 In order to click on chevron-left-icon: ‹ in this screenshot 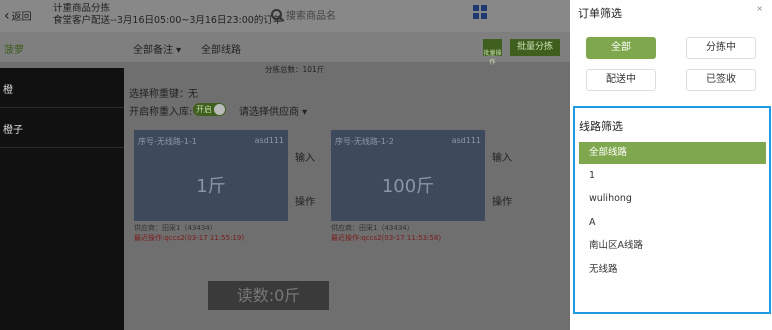, I will do `click(7, 15)`.